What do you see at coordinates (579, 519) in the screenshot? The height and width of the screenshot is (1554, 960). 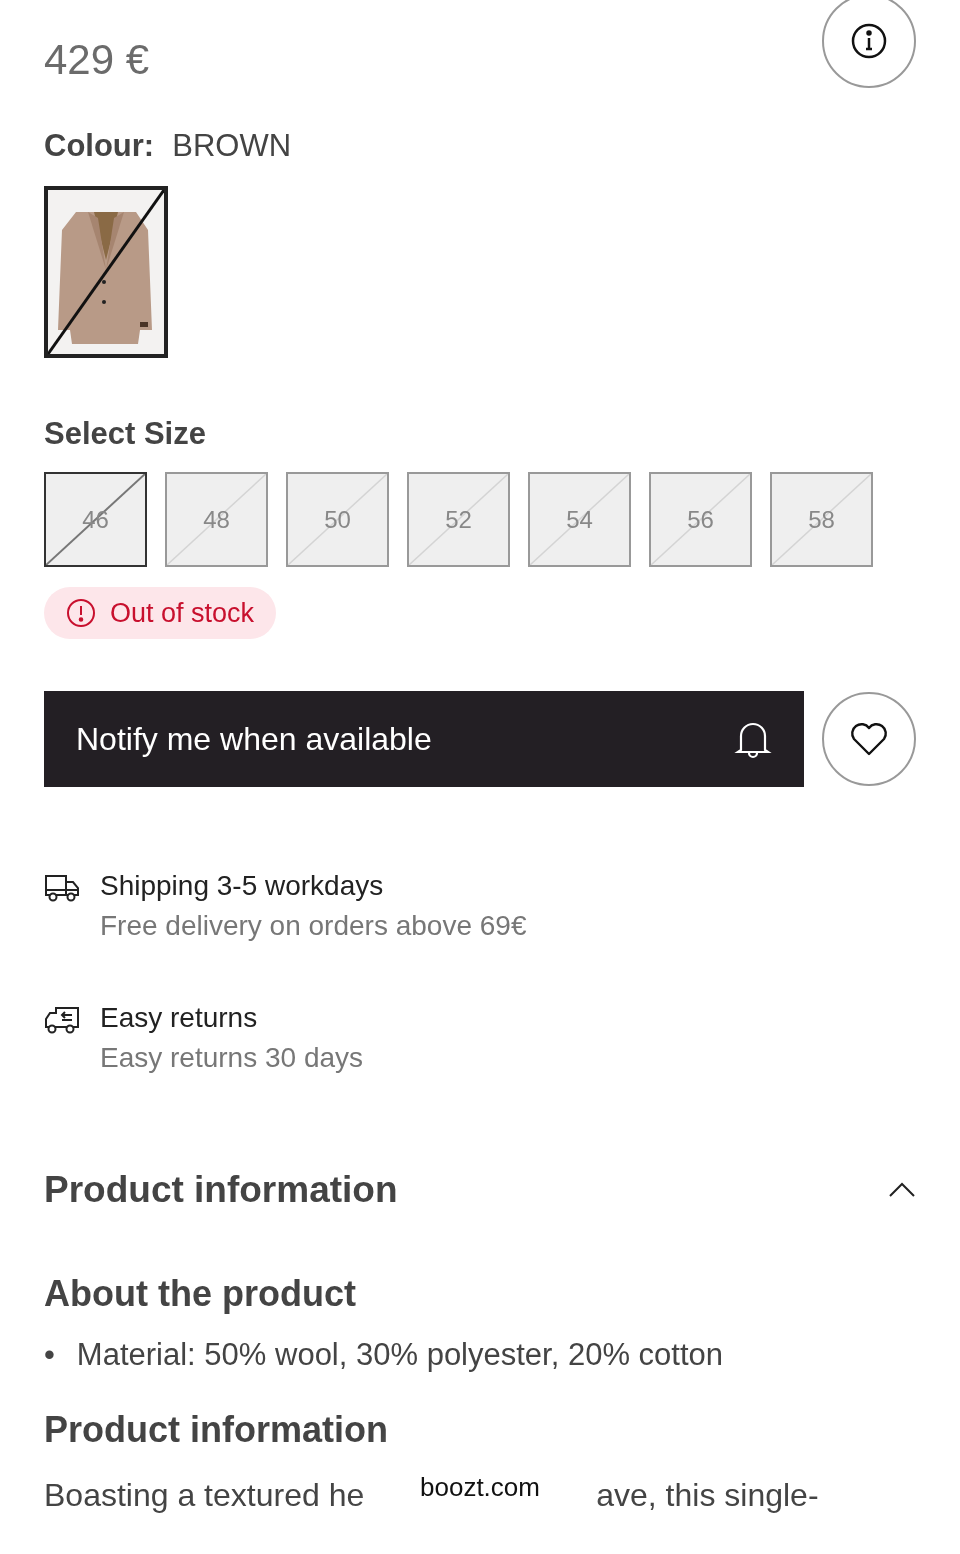 I see `size-option: 54` at bounding box center [579, 519].